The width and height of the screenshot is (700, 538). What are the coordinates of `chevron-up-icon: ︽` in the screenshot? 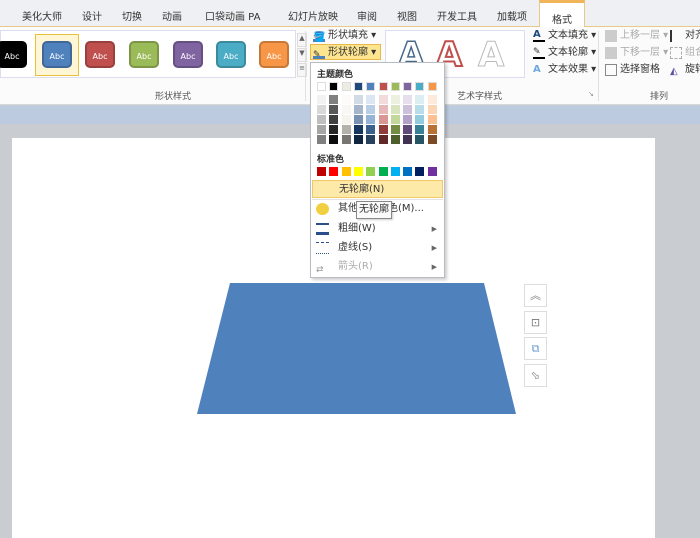 It's located at (535, 295).